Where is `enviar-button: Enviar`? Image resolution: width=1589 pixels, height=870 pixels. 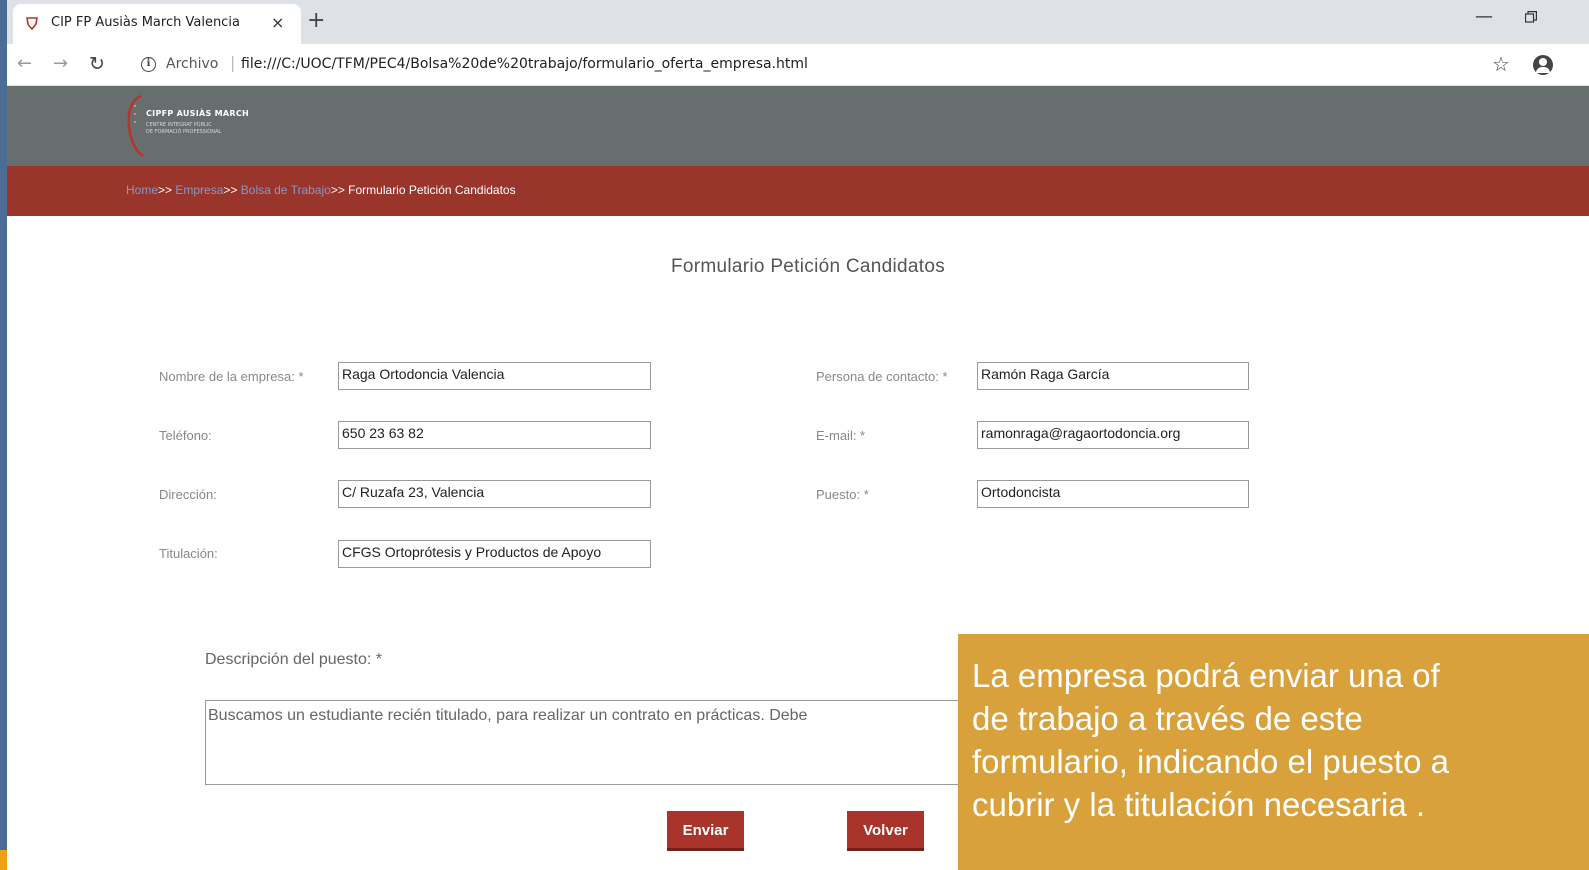 enviar-button: Enviar is located at coordinates (705, 831).